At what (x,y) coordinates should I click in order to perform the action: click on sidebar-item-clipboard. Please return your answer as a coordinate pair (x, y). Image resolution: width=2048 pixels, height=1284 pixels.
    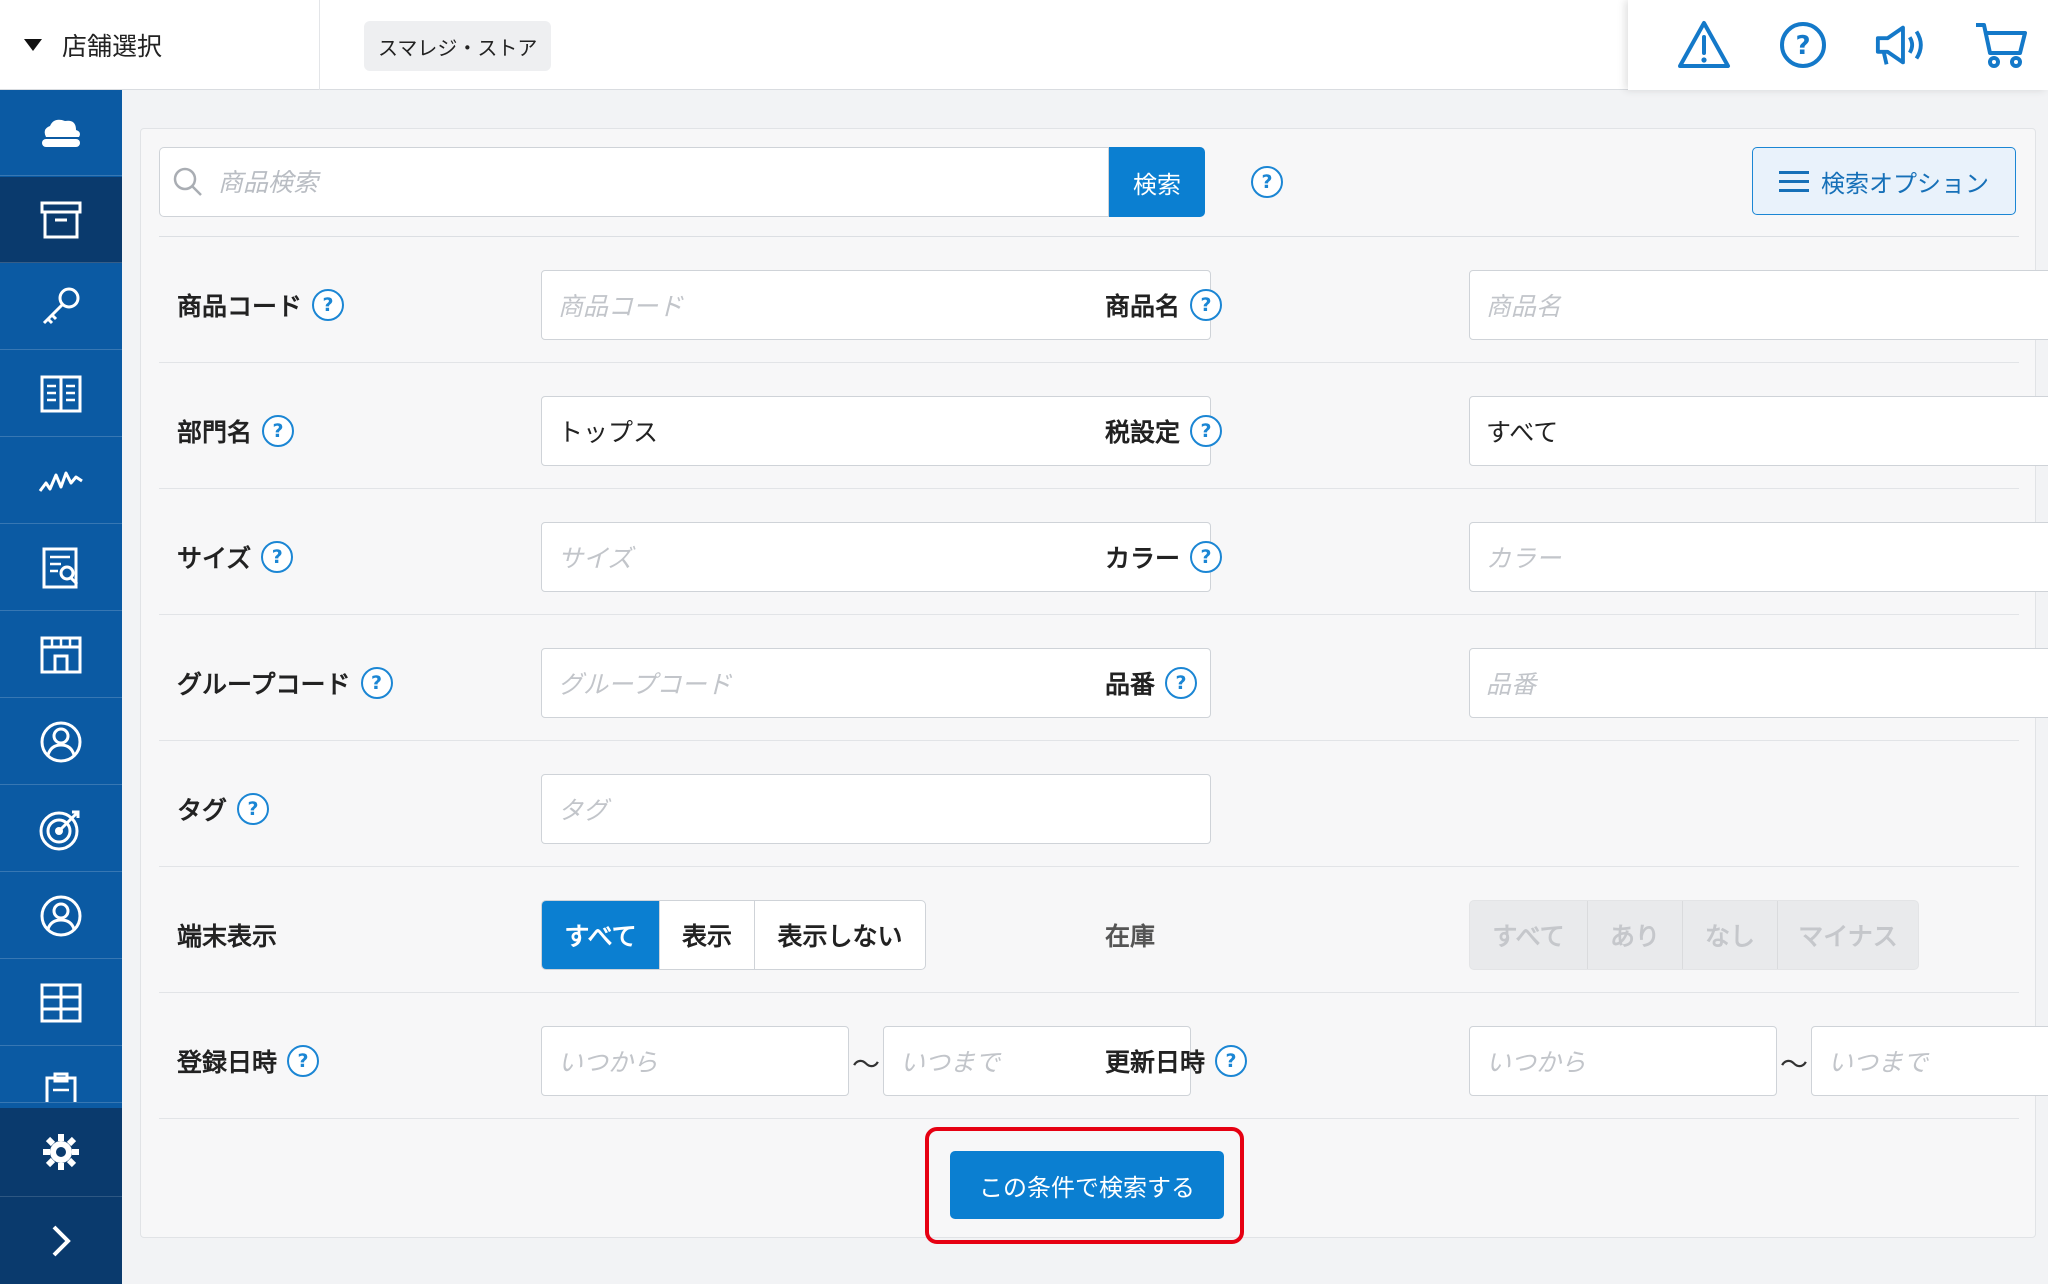
    Looking at the image, I should click on (61, 1075).